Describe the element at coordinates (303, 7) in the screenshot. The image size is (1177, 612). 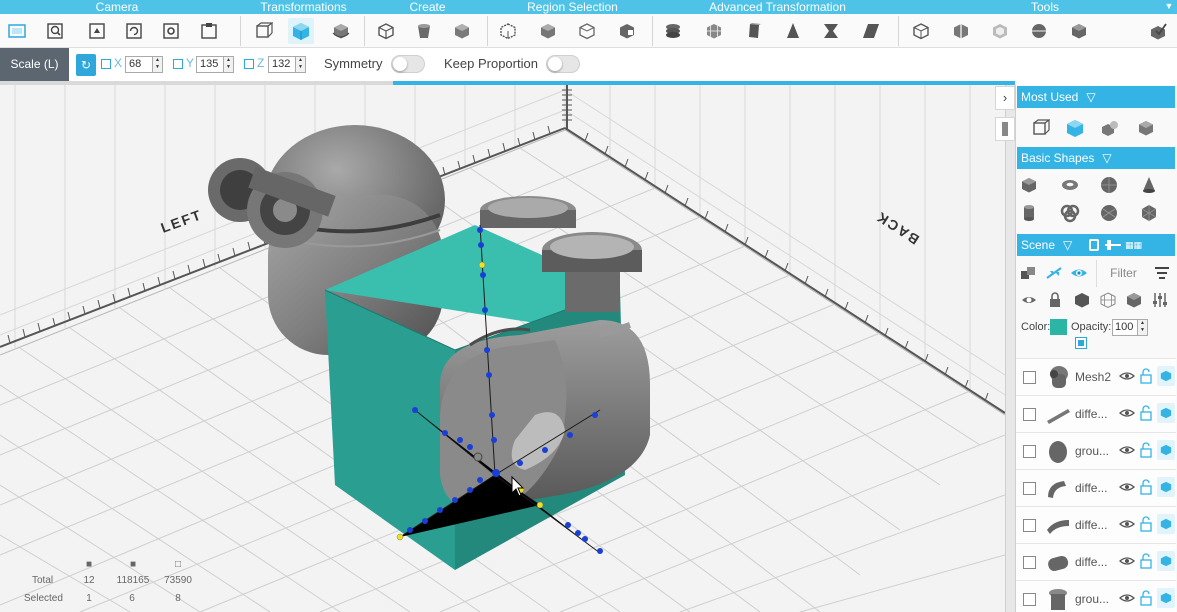
I see `ribbon-header-transformations: Transformations` at that location.